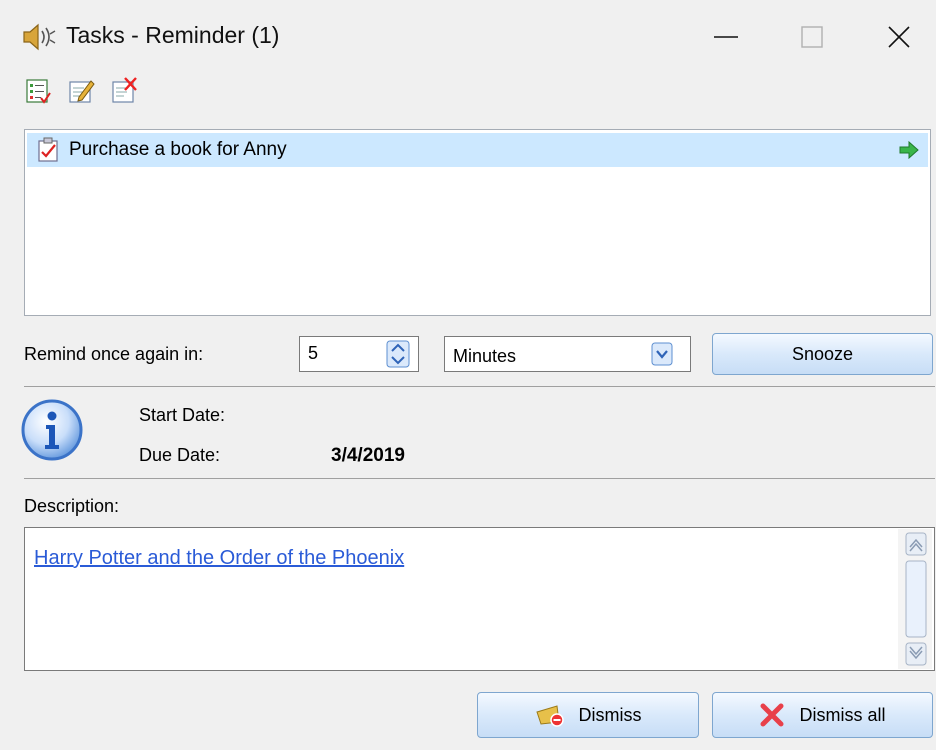 Image resolution: width=936 pixels, height=750 pixels. Describe the element at coordinates (173, 35) in the screenshot. I see `window-title: Tasks - Reminder (1)` at that location.